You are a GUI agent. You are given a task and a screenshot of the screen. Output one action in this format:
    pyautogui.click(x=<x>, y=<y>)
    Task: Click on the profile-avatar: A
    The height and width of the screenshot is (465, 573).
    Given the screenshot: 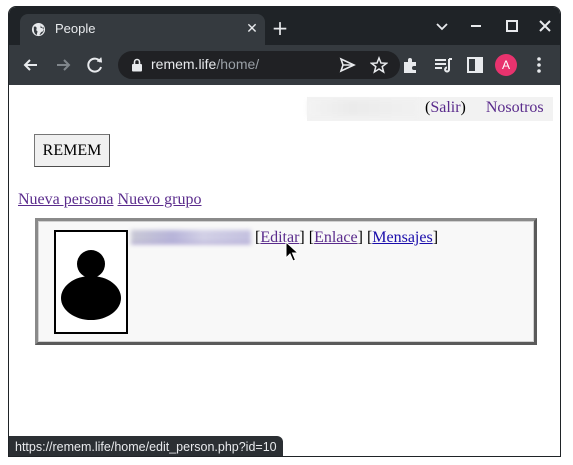 What is the action you would take?
    pyautogui.click(x=506, y=65)
    